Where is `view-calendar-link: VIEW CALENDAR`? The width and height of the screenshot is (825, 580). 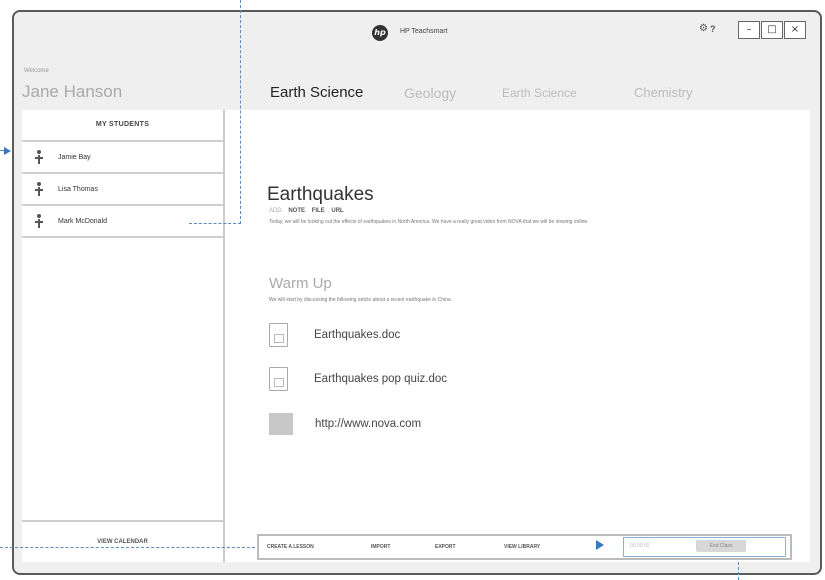
view-calendar-link: VIEW CALENDAR is located at coordinates (122, 541).